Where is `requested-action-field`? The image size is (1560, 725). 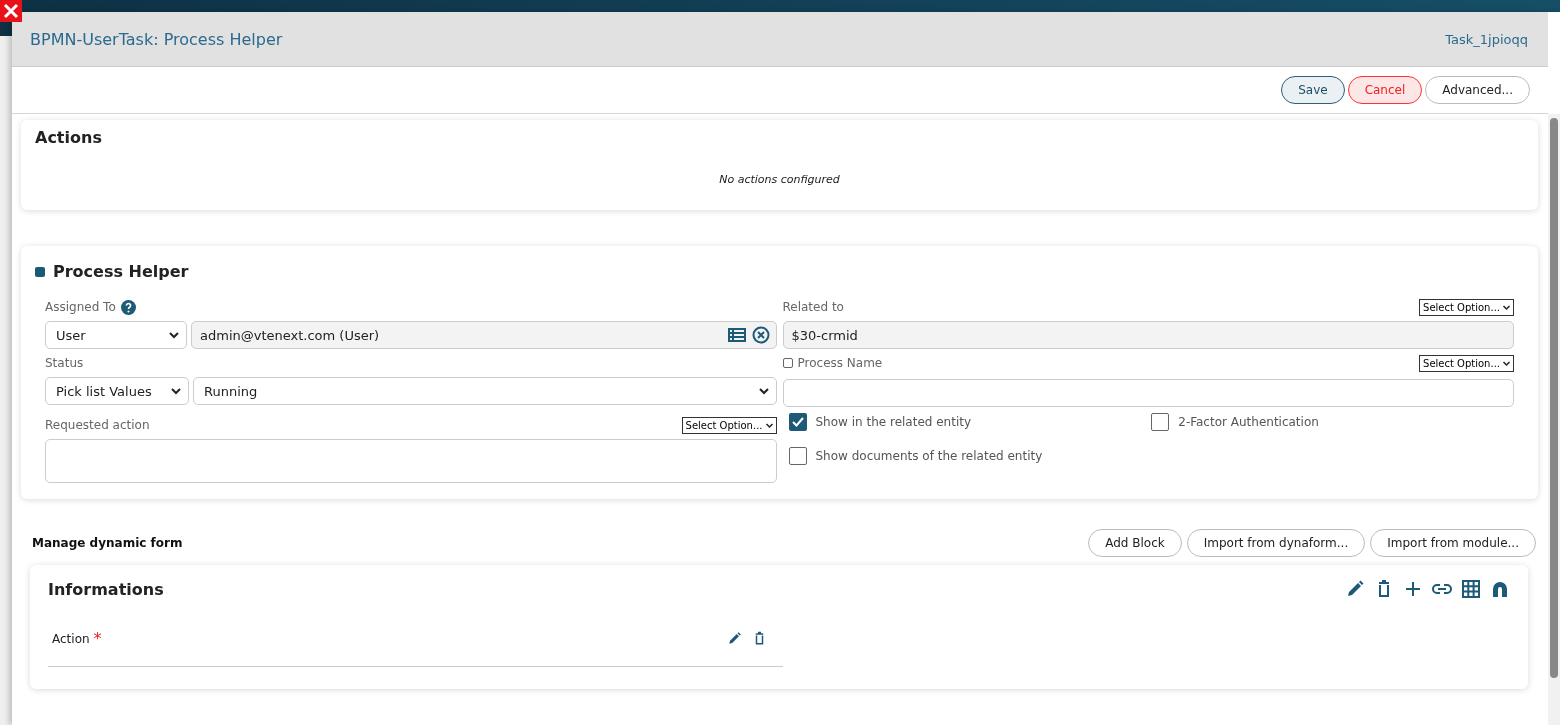 requested-action-field is located at coordinates (411, 461).